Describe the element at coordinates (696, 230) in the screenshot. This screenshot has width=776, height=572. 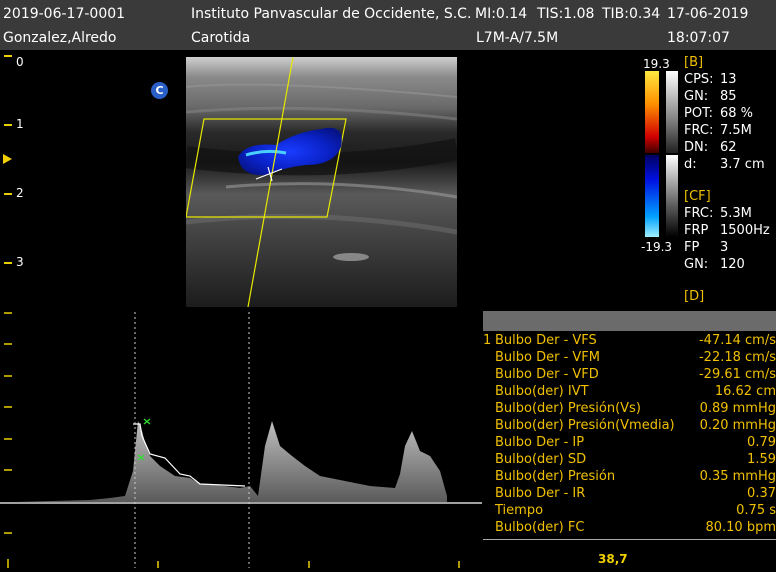
I see `param-label: FRP` at that location.